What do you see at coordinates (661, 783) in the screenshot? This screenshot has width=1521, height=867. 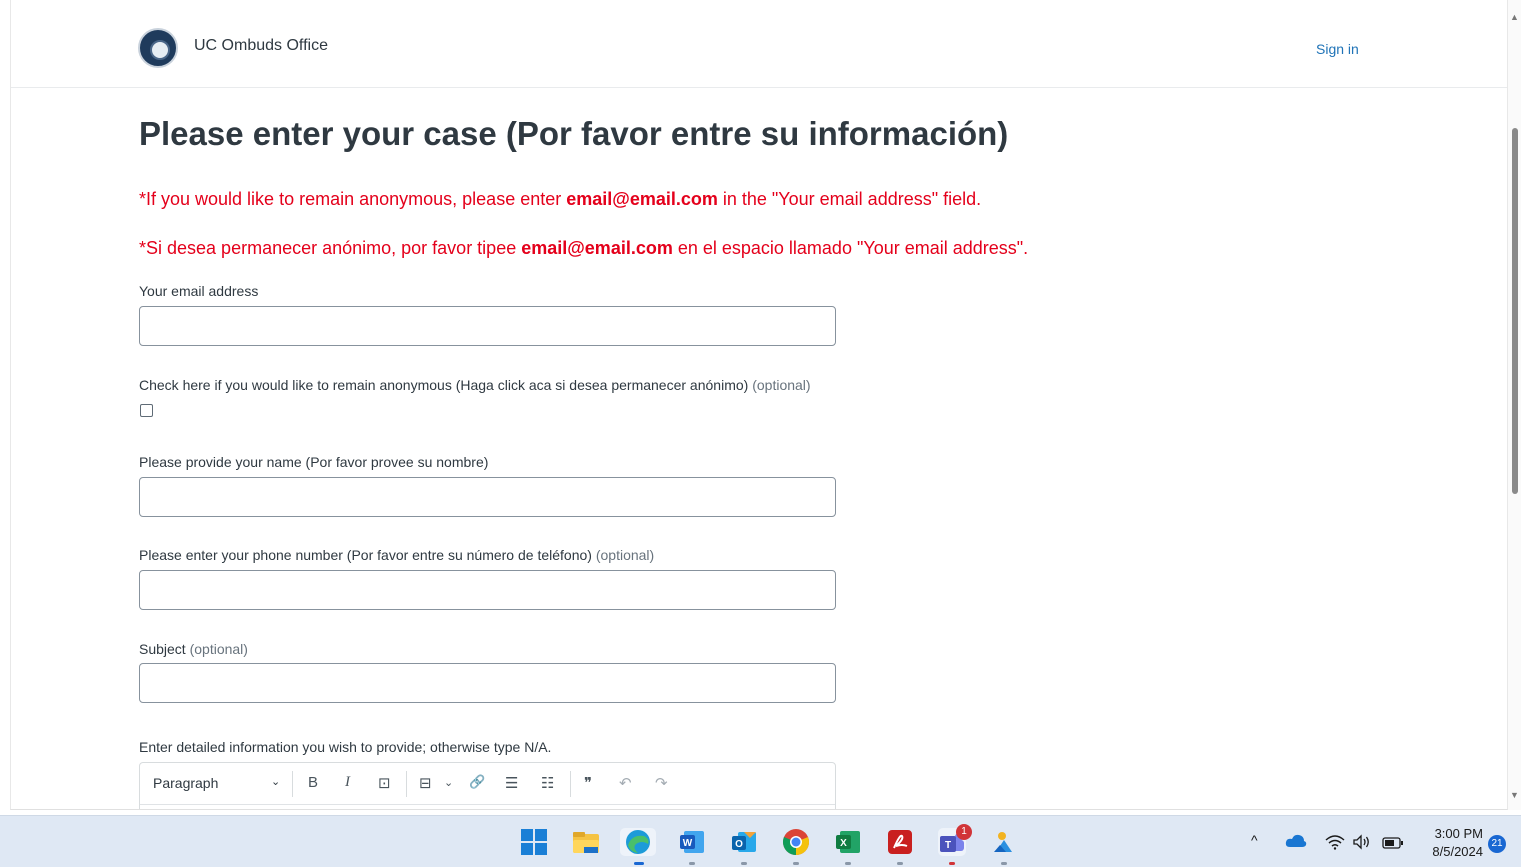 I see `redo-icon: ↷` at bounding box center [661, 783].